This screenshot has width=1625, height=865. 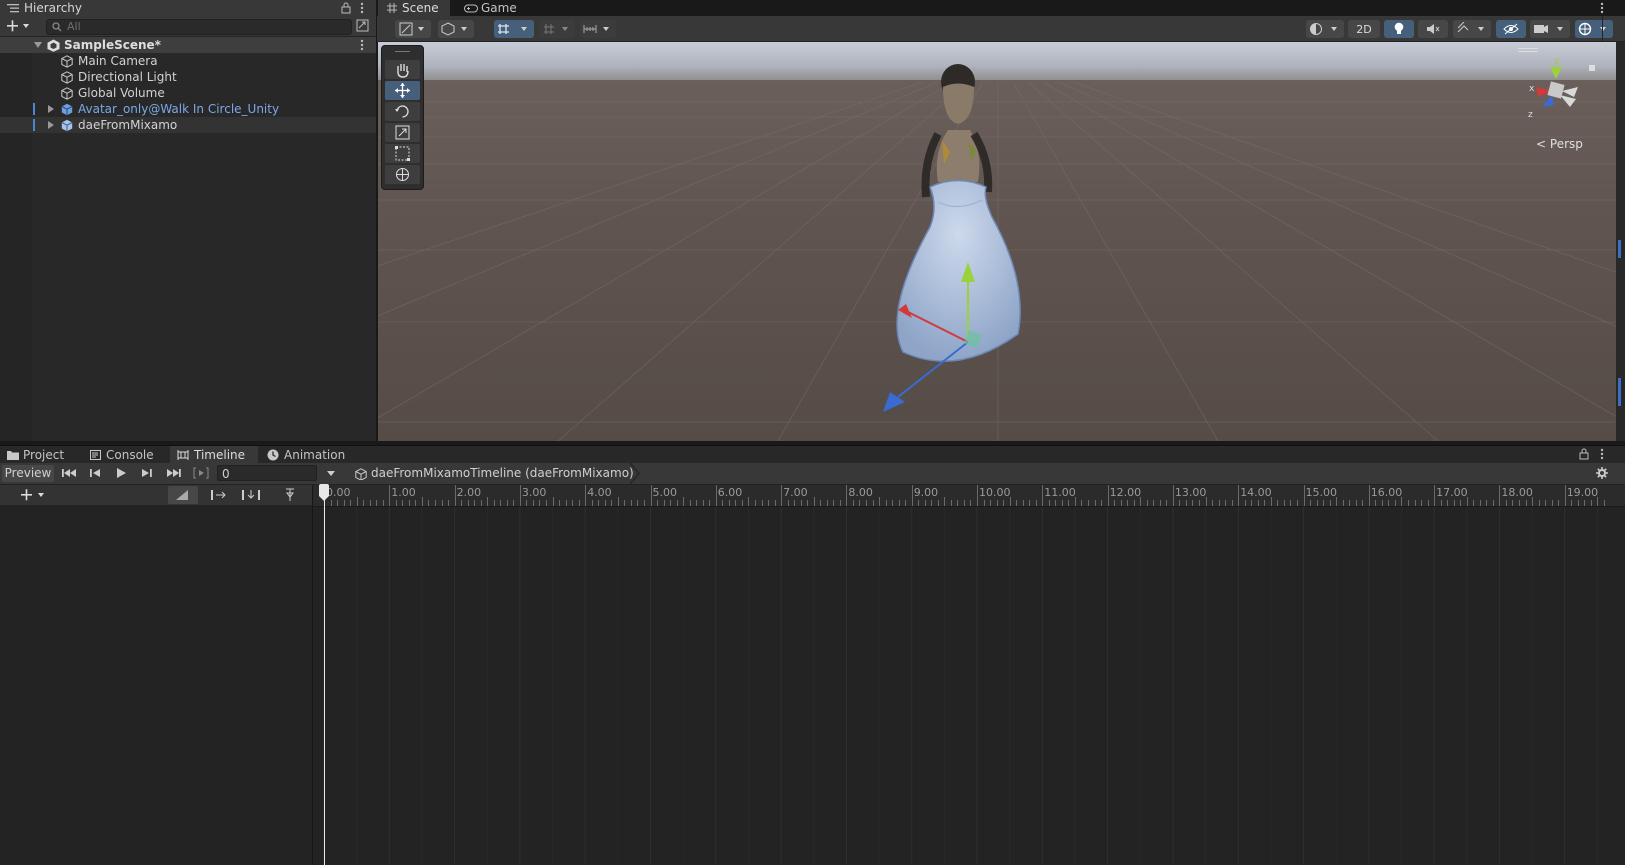 What do you see at coordinates (1325, 29) in the screenshot?
I see `shading-mode-dropdown` at bounding box center [1325, 29].